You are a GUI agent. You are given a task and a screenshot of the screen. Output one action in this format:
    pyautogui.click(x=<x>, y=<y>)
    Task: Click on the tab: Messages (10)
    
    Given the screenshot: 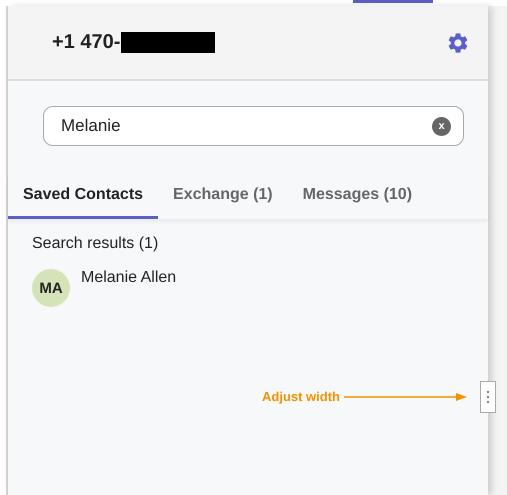 What is the action you would take?
    pyautogui.click(x=358, y=196)
    